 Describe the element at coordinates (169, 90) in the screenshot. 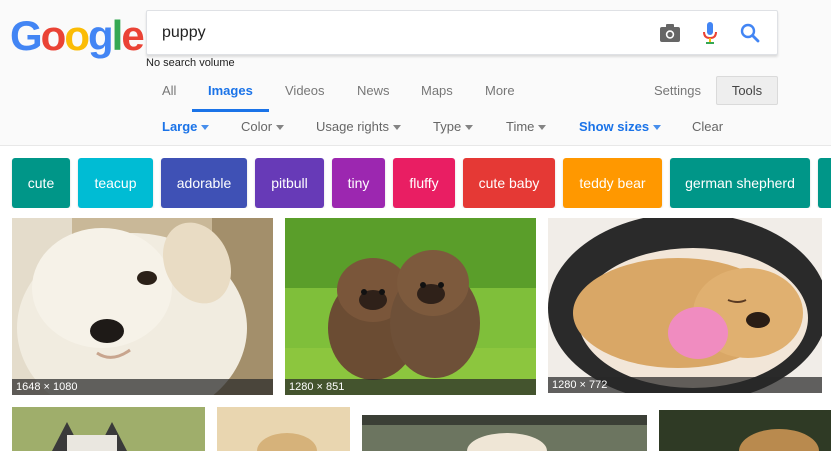

I see `tab-all: All` at that location.